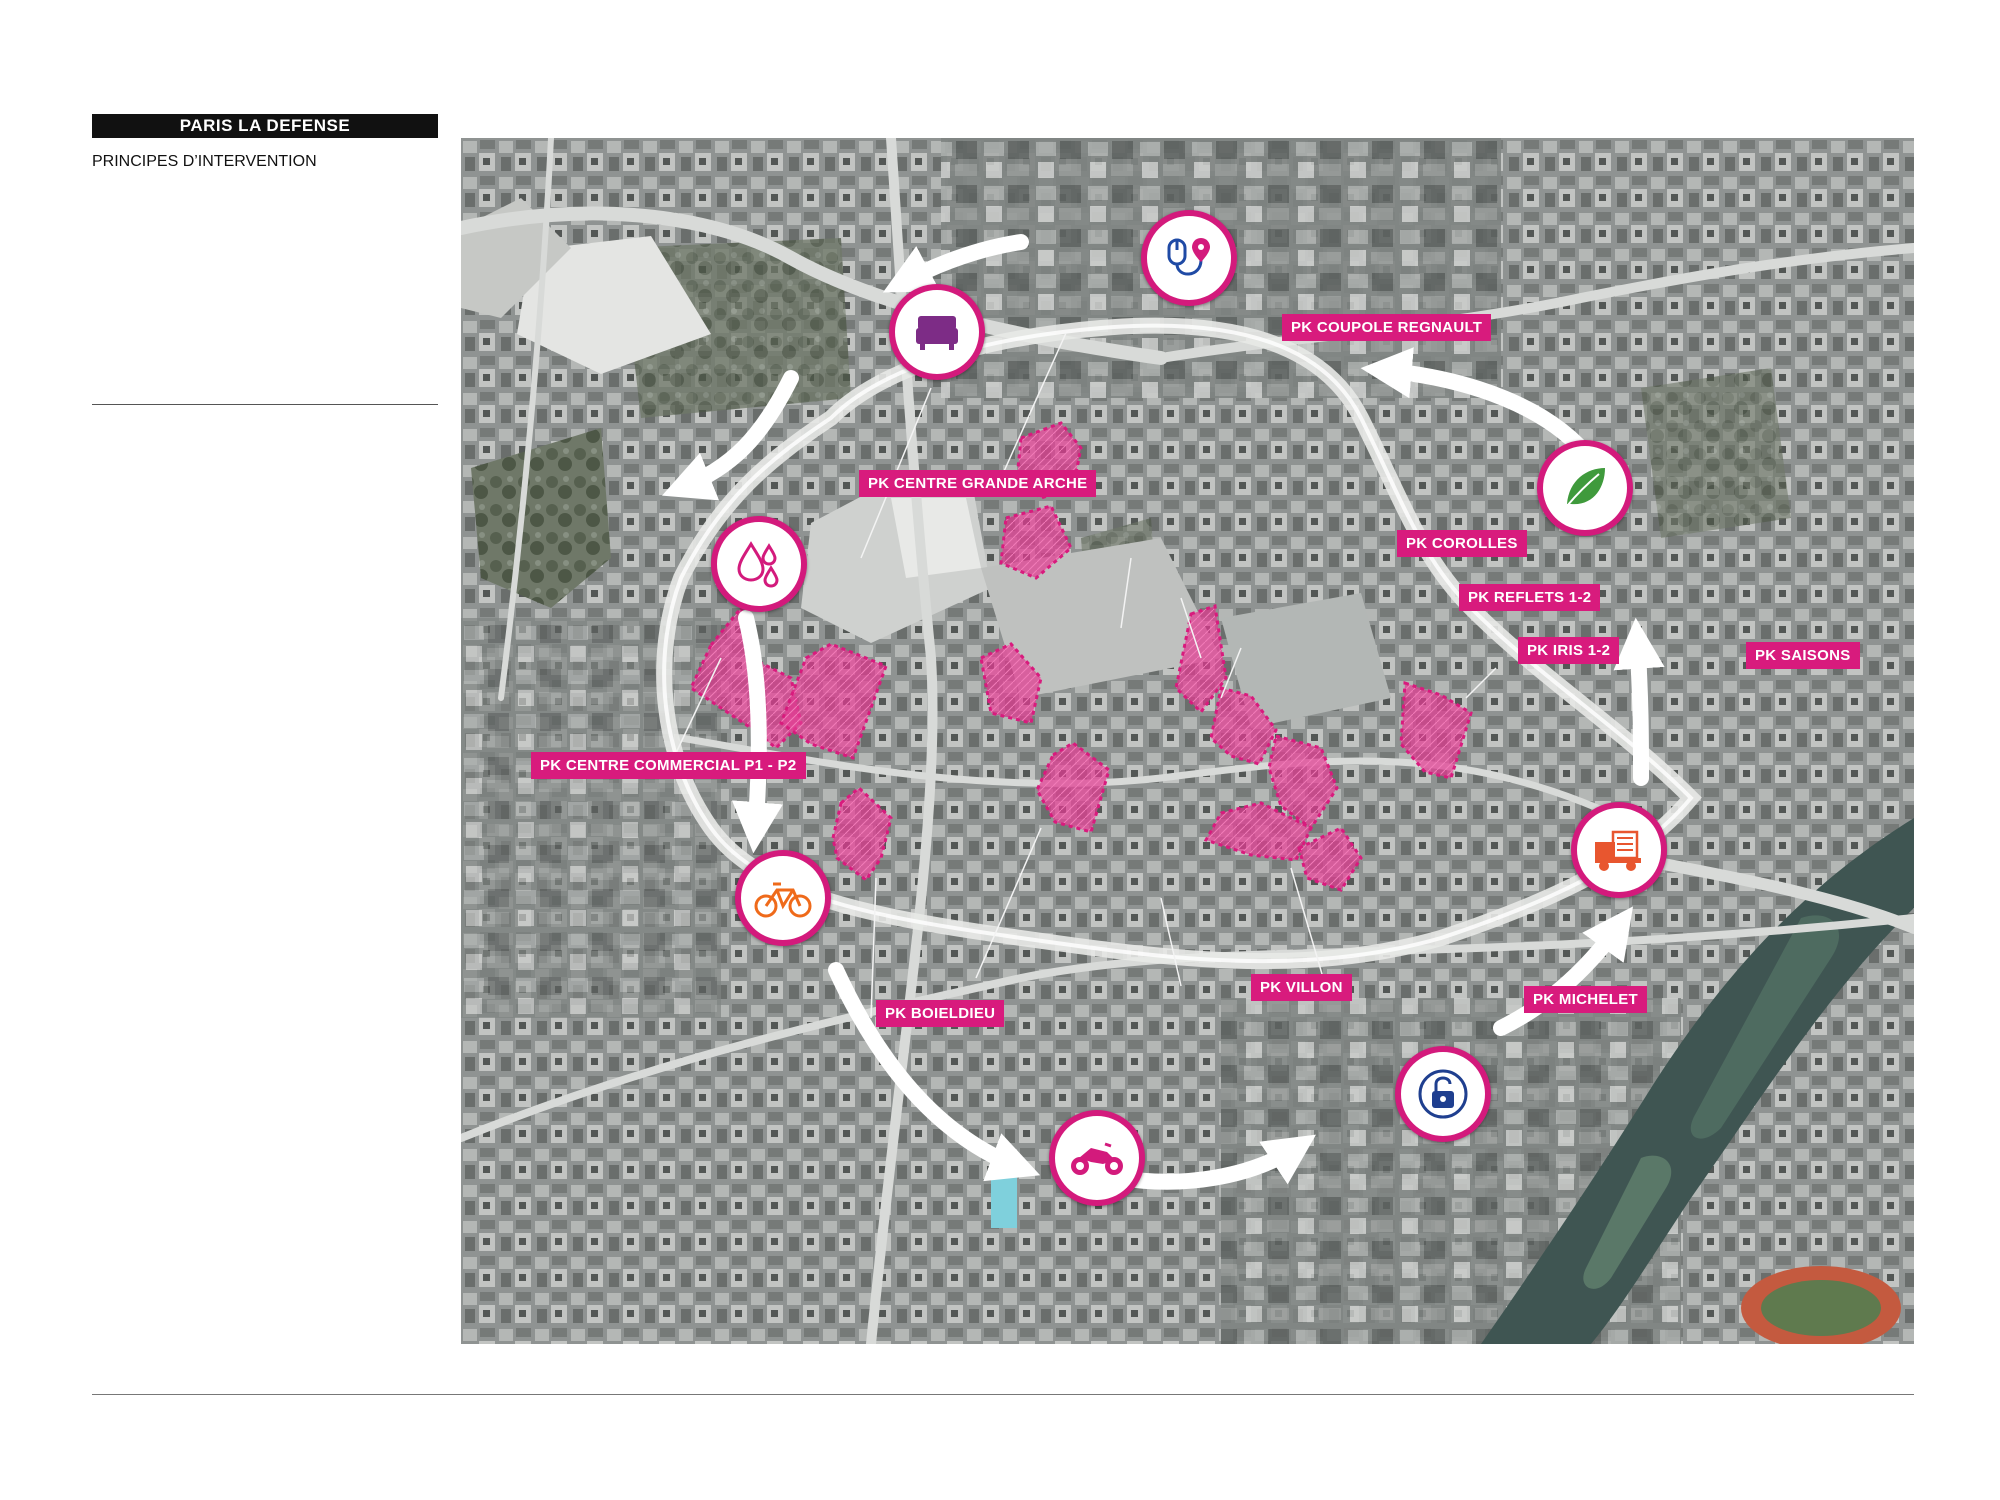 This screenshot has width=2000, height=1500. I want to click on label-pk-iris: PK IRIS 1-2, so click(1569, 650).